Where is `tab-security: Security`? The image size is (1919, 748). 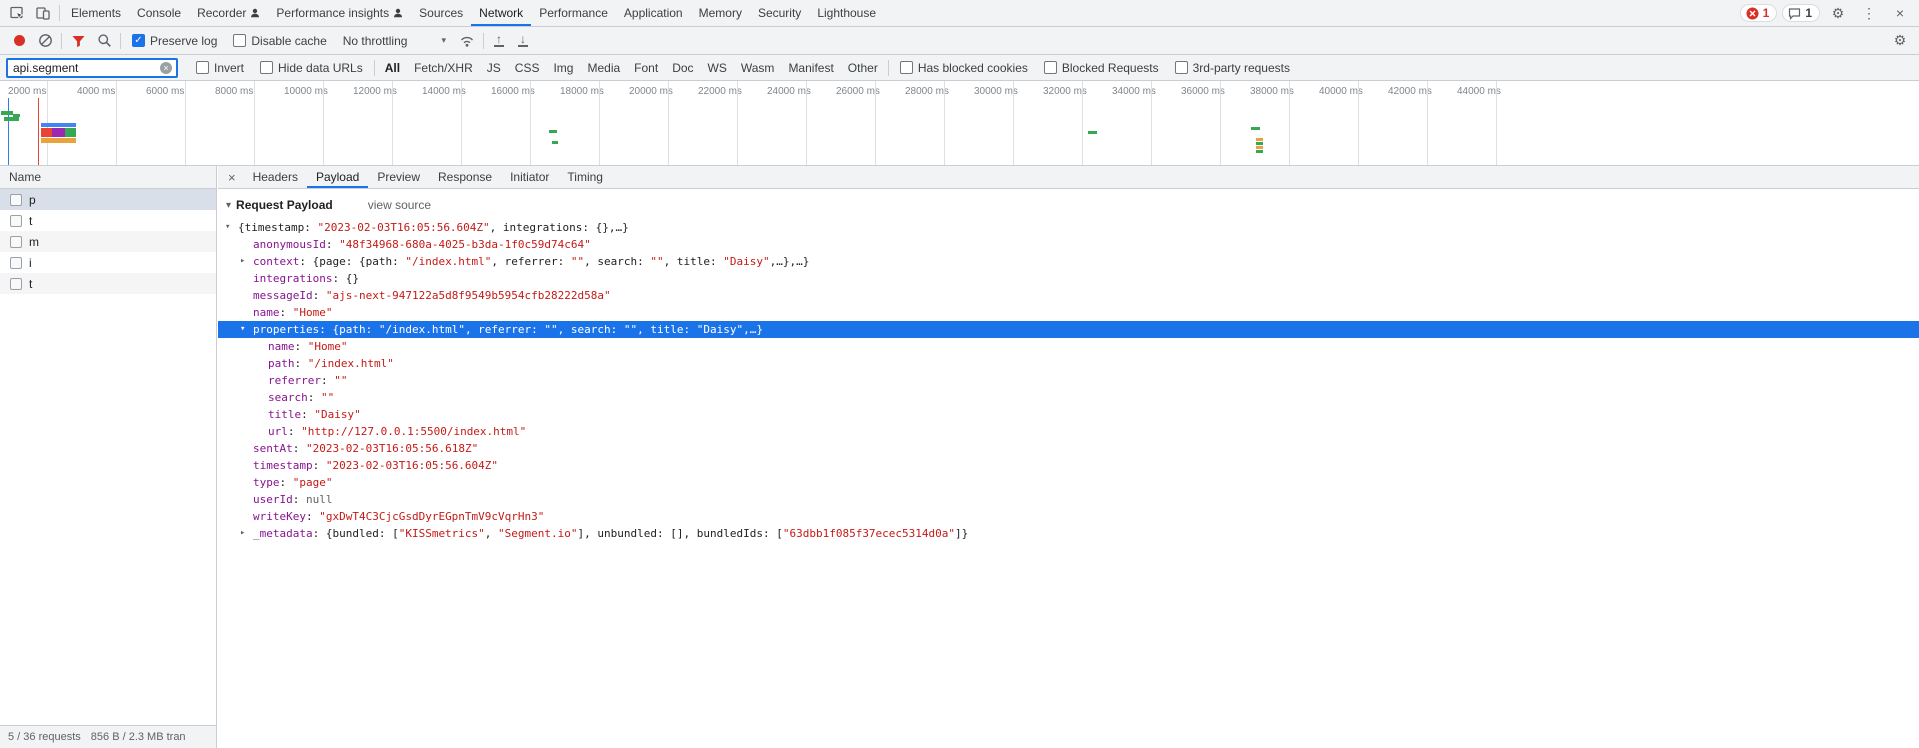
tab-security: Security is located at coordinates (779, 13).